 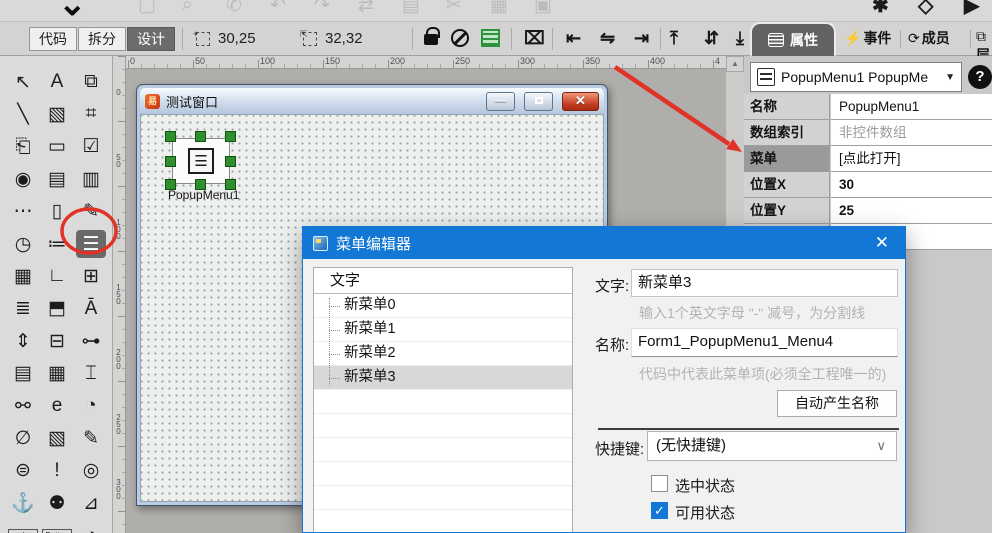 What do you see at coordinates (454, 8) in the screenshot?
I see `toolbar-icon: ✂` at bounding box center [454, 8].